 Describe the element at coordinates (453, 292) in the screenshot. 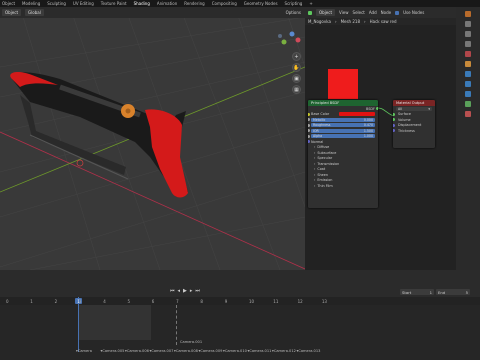

I see `end-frame-field: End 5` at that location.